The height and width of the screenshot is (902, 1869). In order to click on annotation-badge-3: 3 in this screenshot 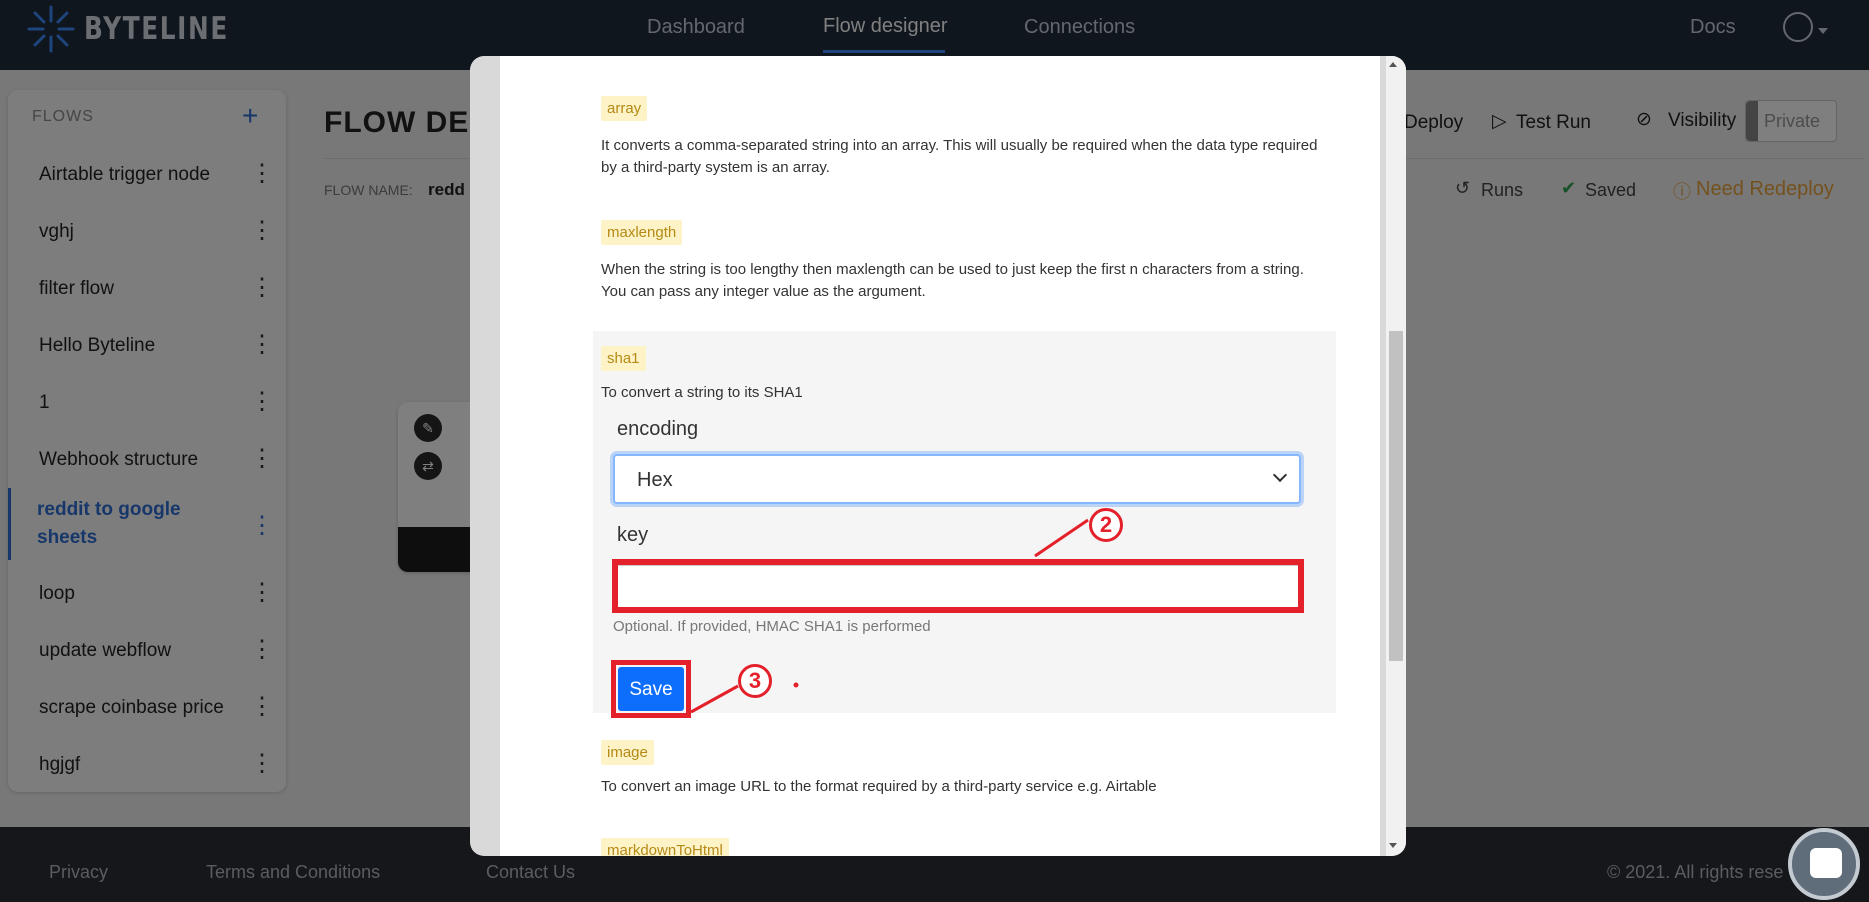, I will do `click(755, 681)`.